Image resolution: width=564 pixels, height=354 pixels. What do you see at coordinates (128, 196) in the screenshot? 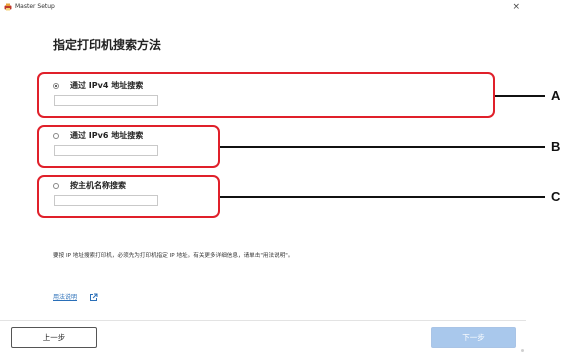
I see `callout-box-c` at bounding box center [128, 196].